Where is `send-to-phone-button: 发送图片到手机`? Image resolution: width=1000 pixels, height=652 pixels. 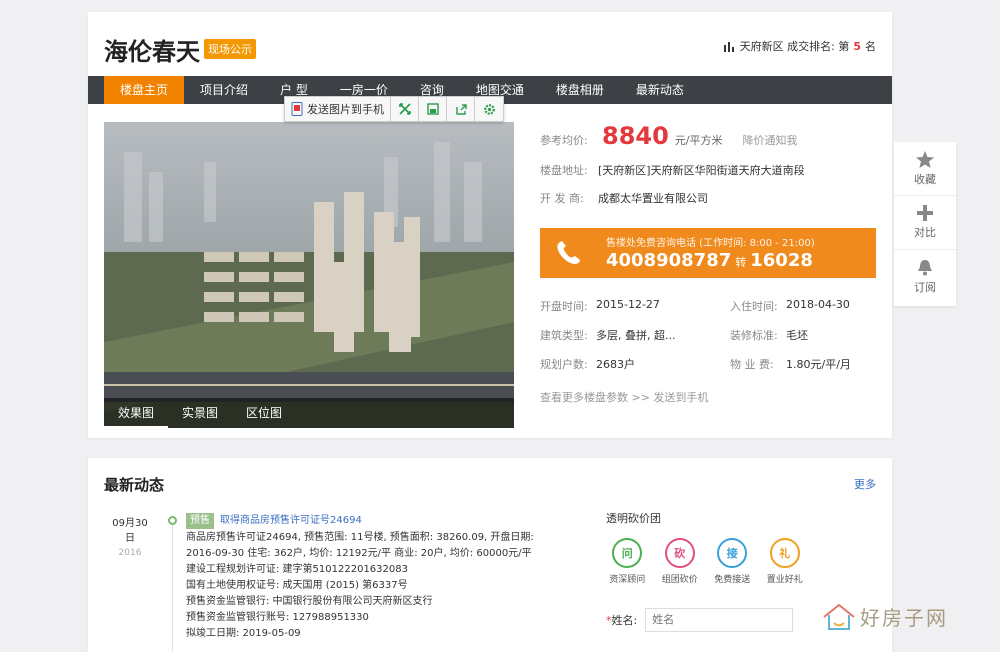 send-to-phone-button: 发送图片到手机 is located at coordinates (338, 109).